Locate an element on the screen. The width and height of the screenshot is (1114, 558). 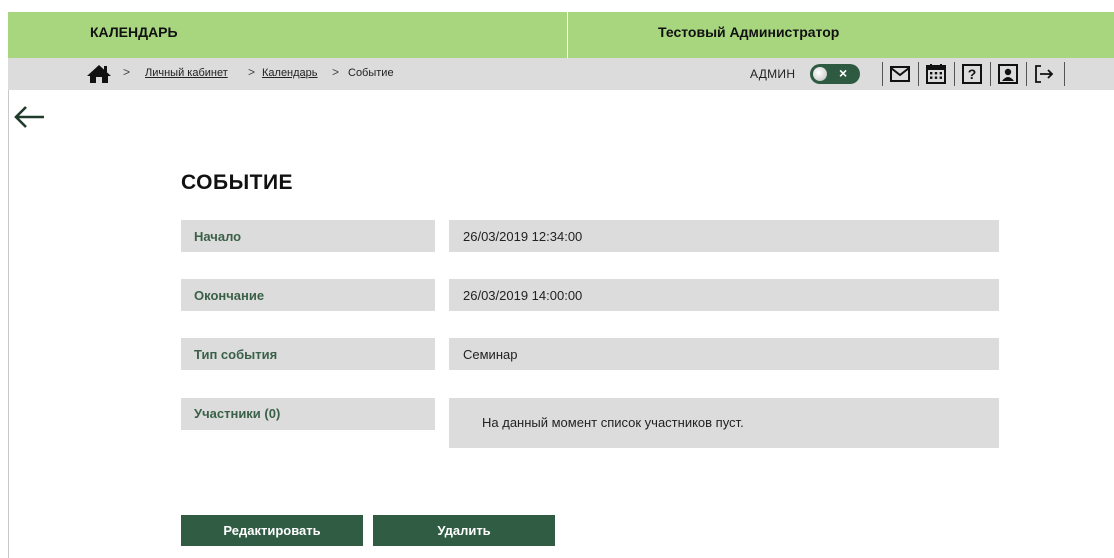
participants-empty-text: На данный момент список участников пуст. is located at coordinates (613, 422).